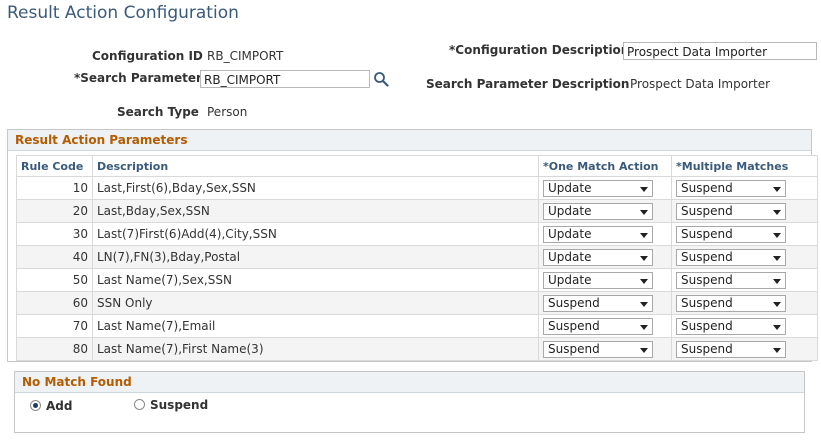  Describe the element at coordinates (54, 280) in the screenshot. I see `rule-code-cell: 50` at that location.